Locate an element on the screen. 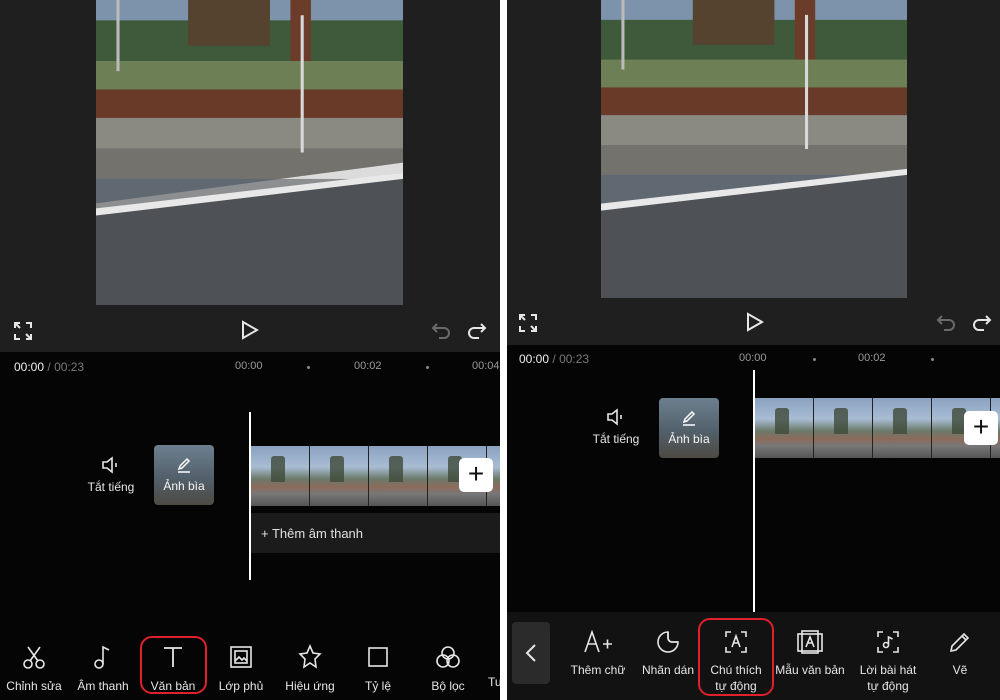  tool-label: tự động is located at coordinates (888, 686).